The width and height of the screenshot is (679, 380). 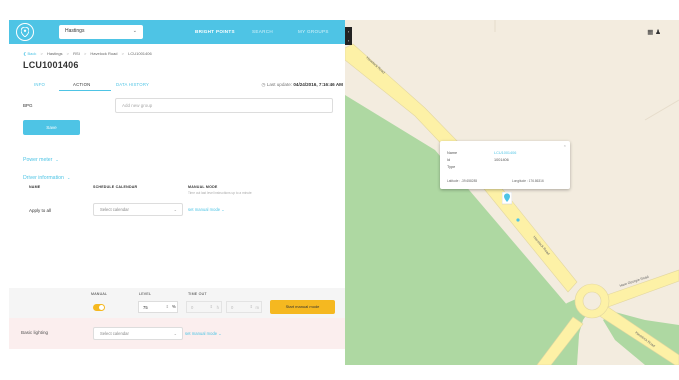 I want to click on tab-action: ACTION, so click(x=81, y=84).